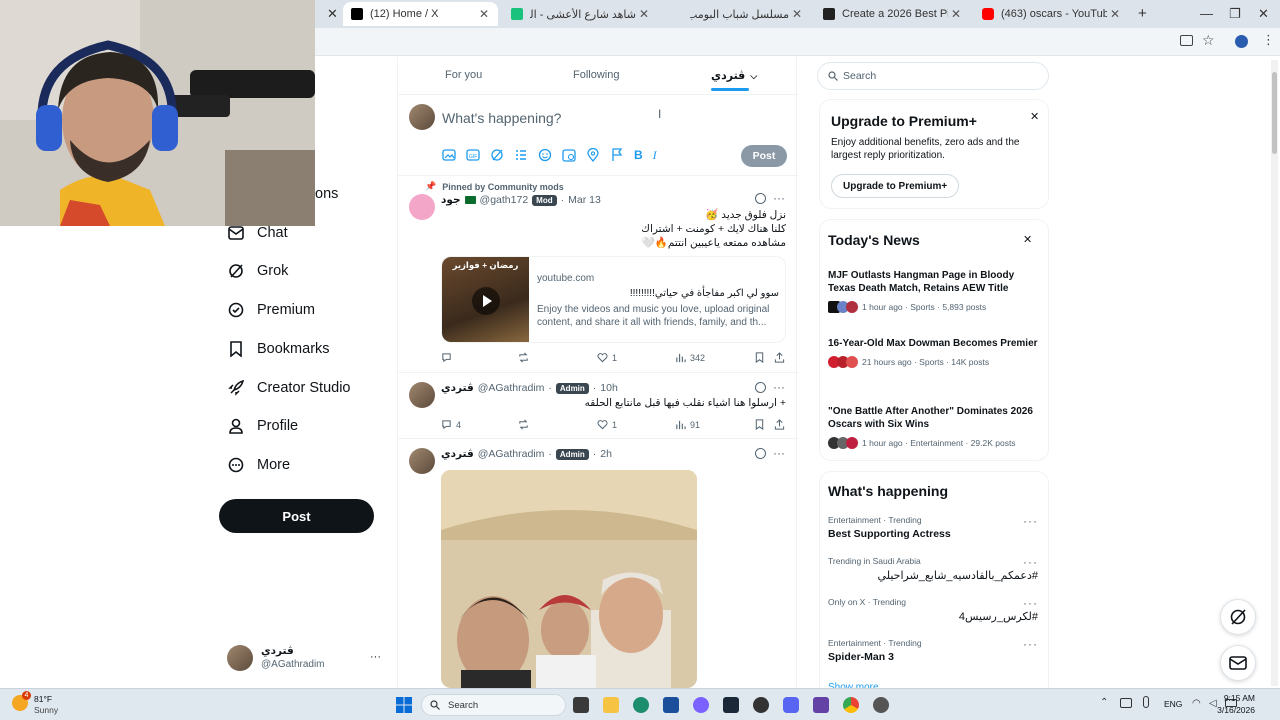 The width and height of the screenshot is (1280, 720). Describe the element at coordinates (1238, 663) in the screenshot. I see `messages-float-button` at that location.